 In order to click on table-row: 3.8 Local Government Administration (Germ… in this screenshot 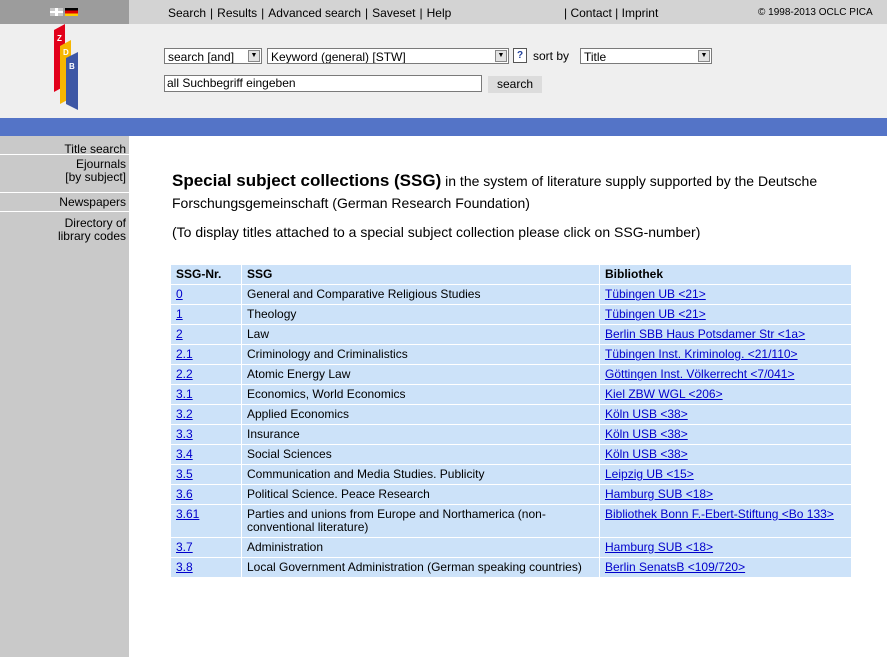, I will do `click(511, 567)`.